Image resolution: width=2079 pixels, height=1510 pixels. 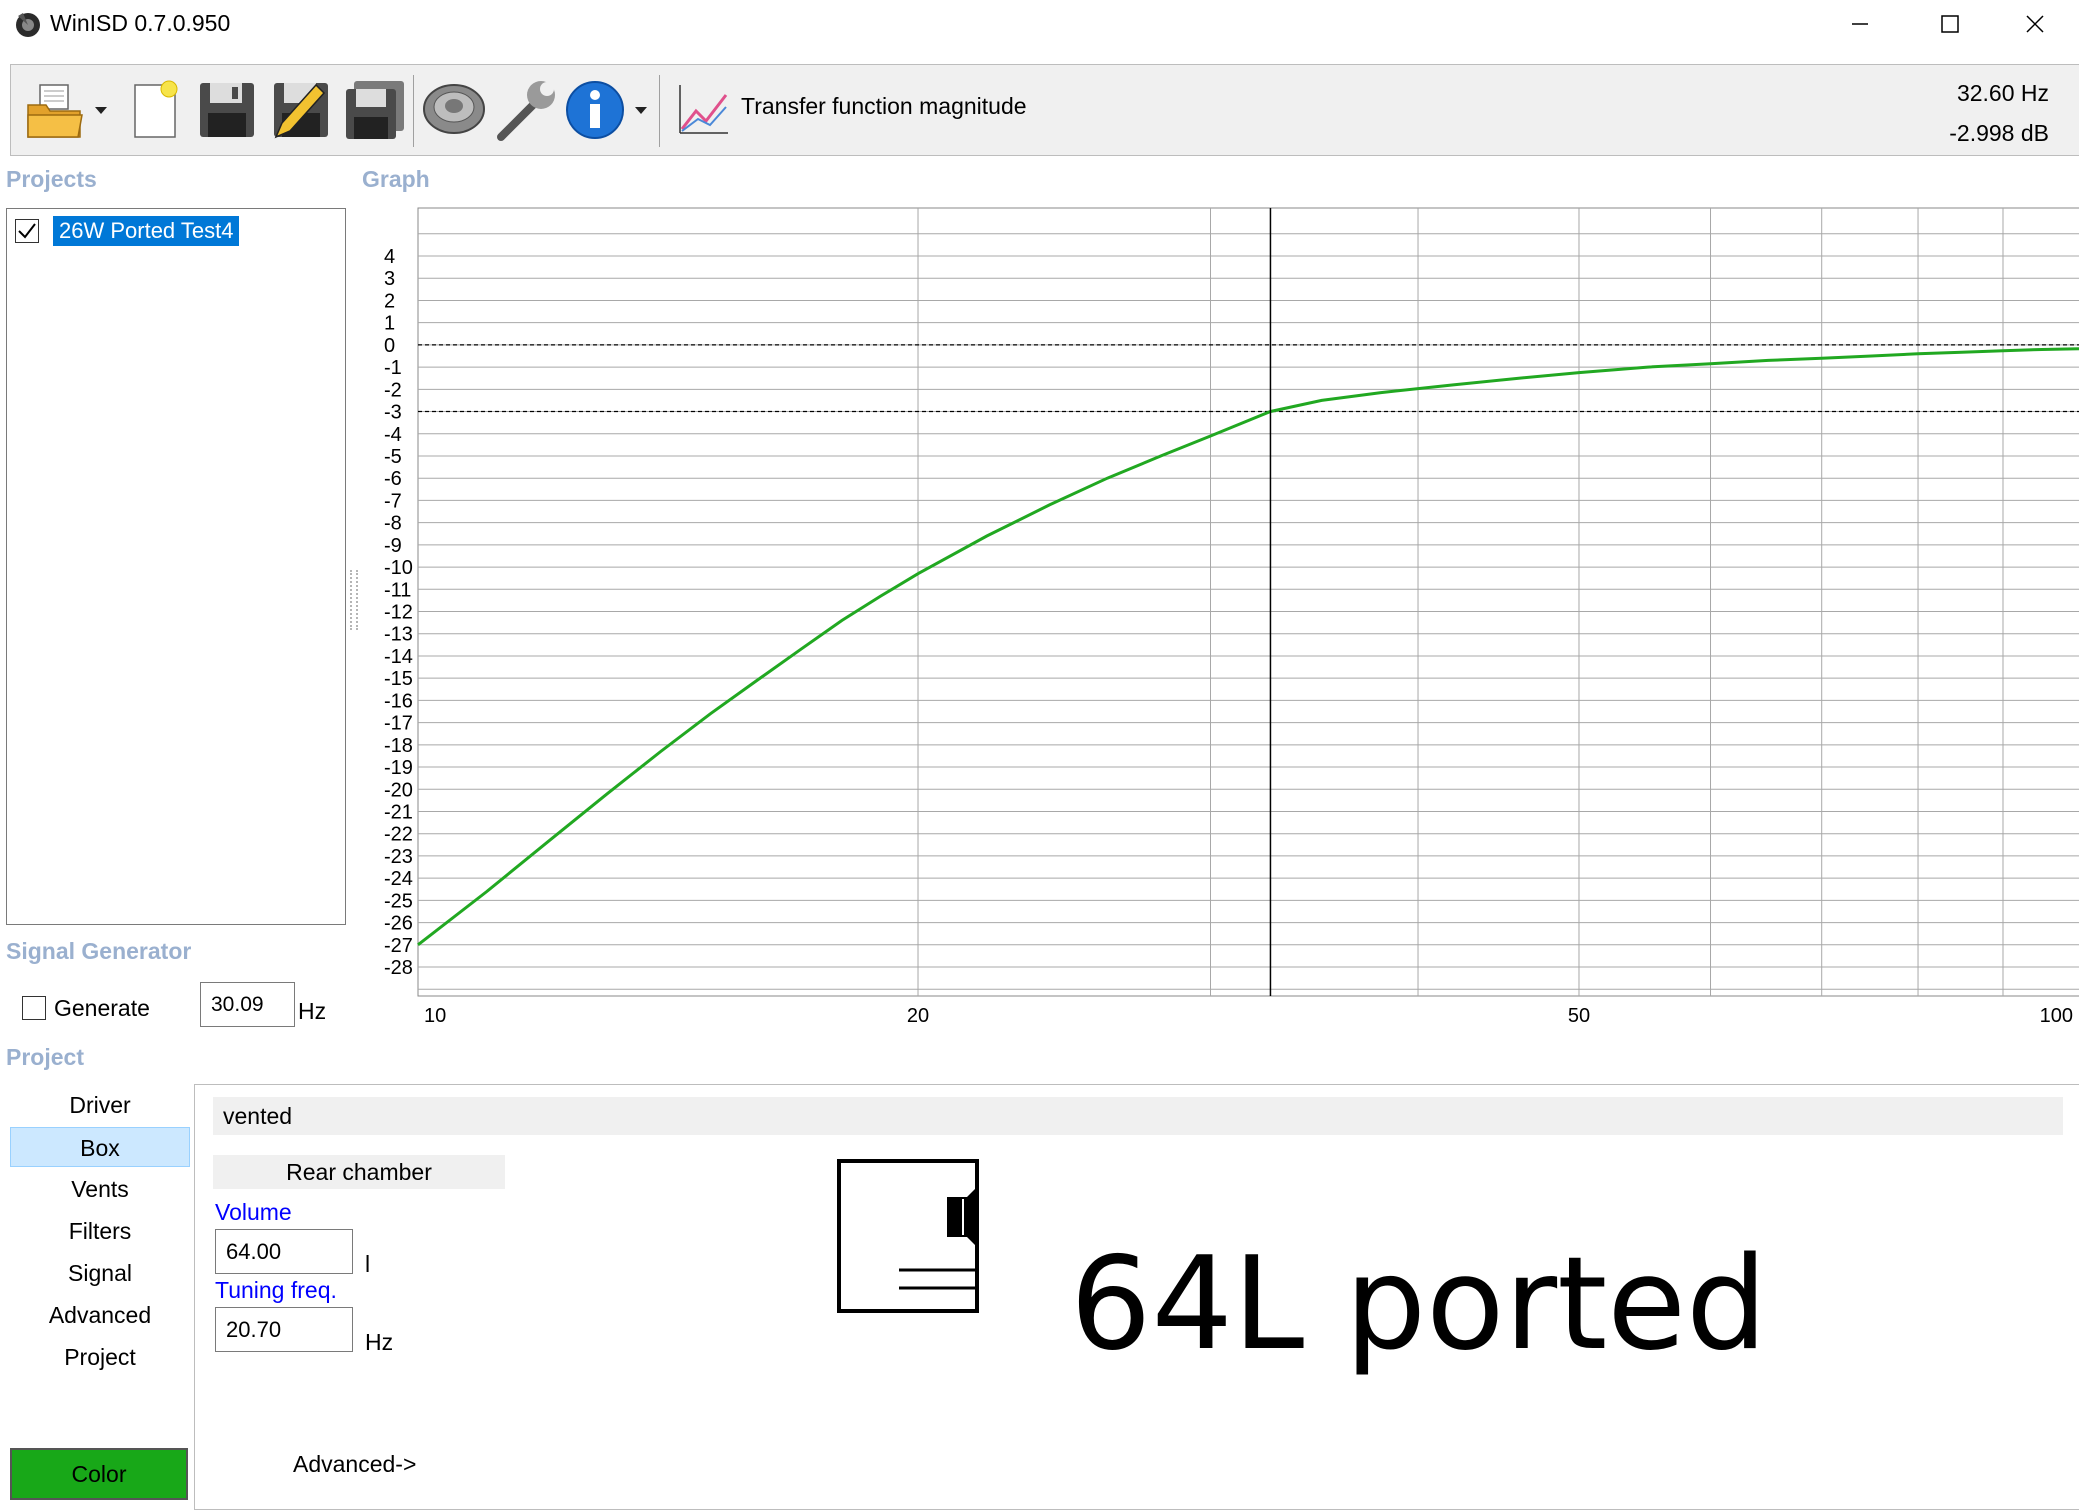 I want to click on y-tick-label: -22, so click(x=398, y=835).